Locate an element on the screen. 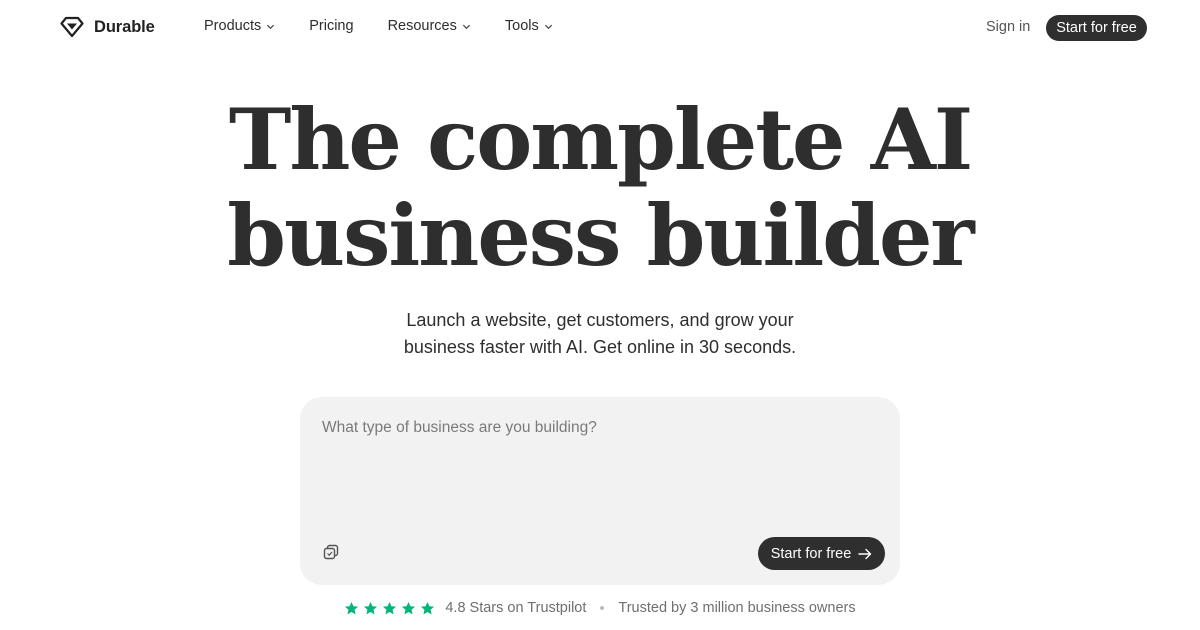 The image size is (1200, 630). copy-icon is located at coordinates (331, 552).